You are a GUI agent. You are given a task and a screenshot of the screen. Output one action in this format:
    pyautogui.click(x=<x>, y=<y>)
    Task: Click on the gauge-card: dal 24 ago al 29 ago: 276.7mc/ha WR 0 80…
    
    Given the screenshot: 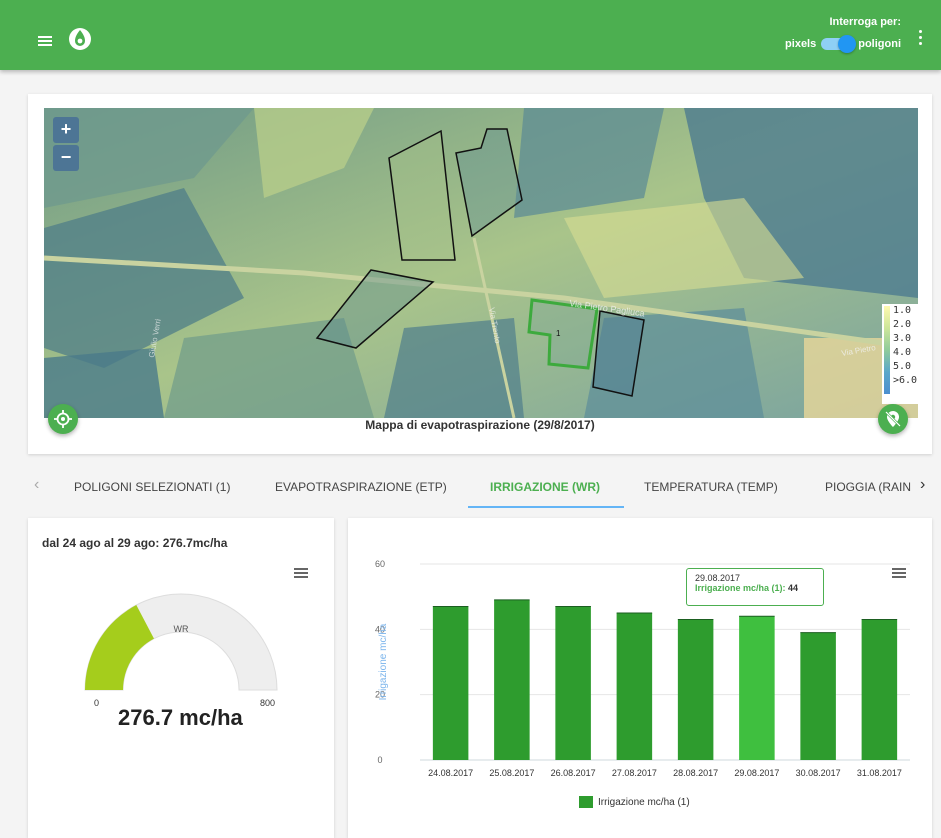 What is the action you would take?
    pyautogui.click(x=181, y=678)
    